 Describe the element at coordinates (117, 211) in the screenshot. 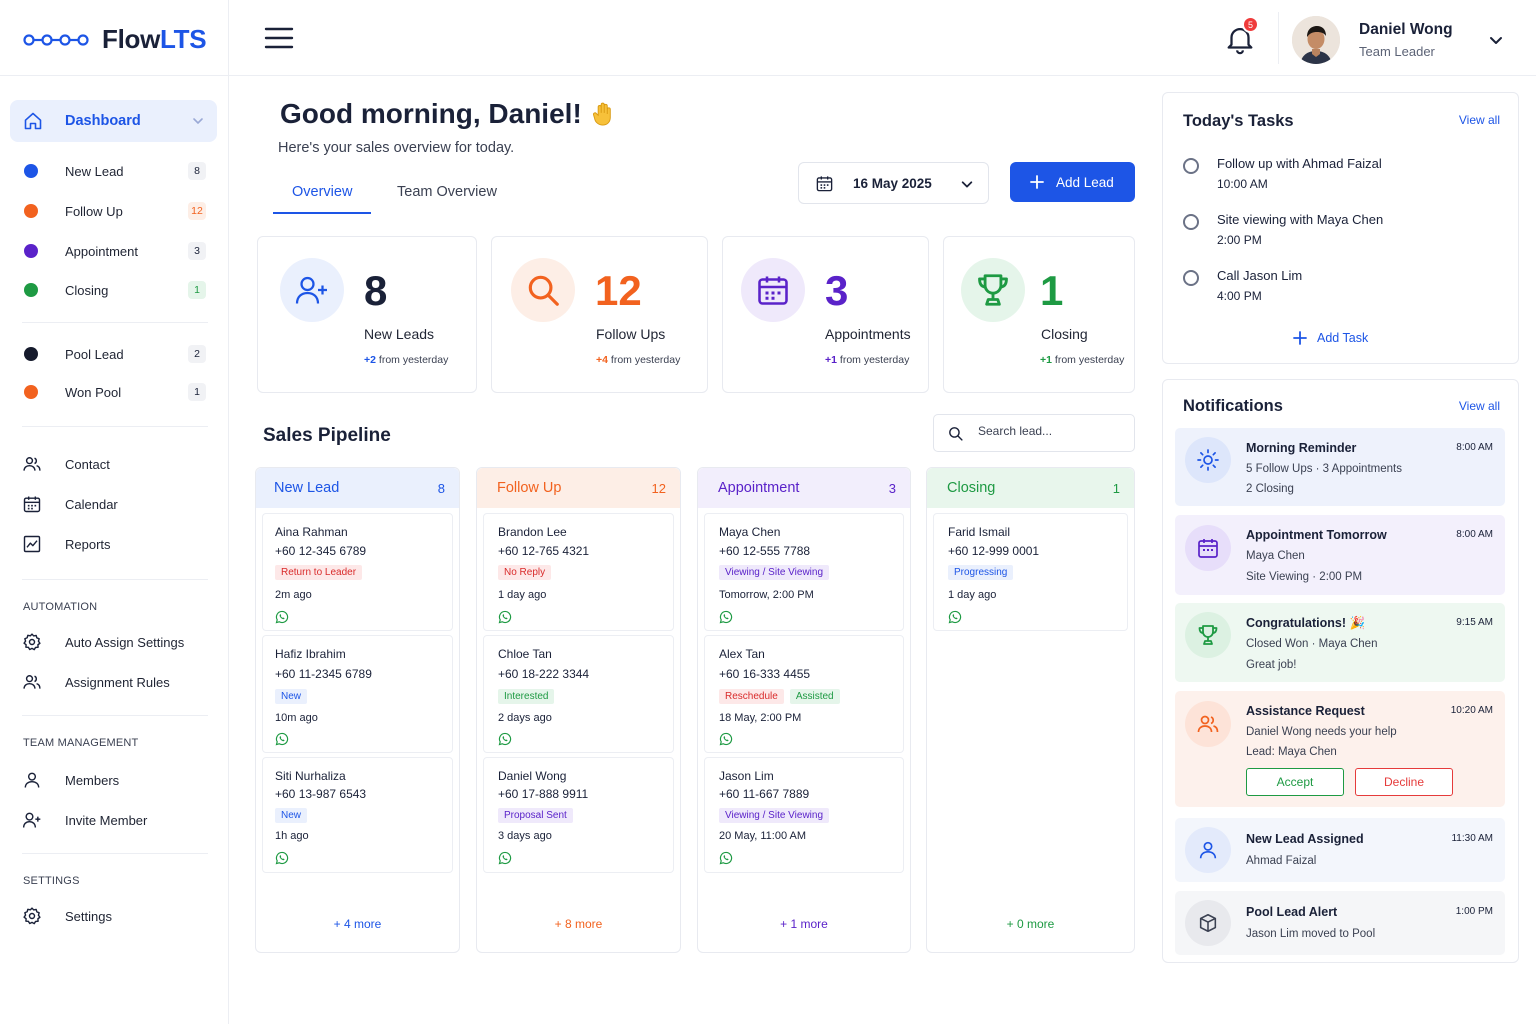

I see `sidebar-item-follow-up: Follow Up 12` at that location.